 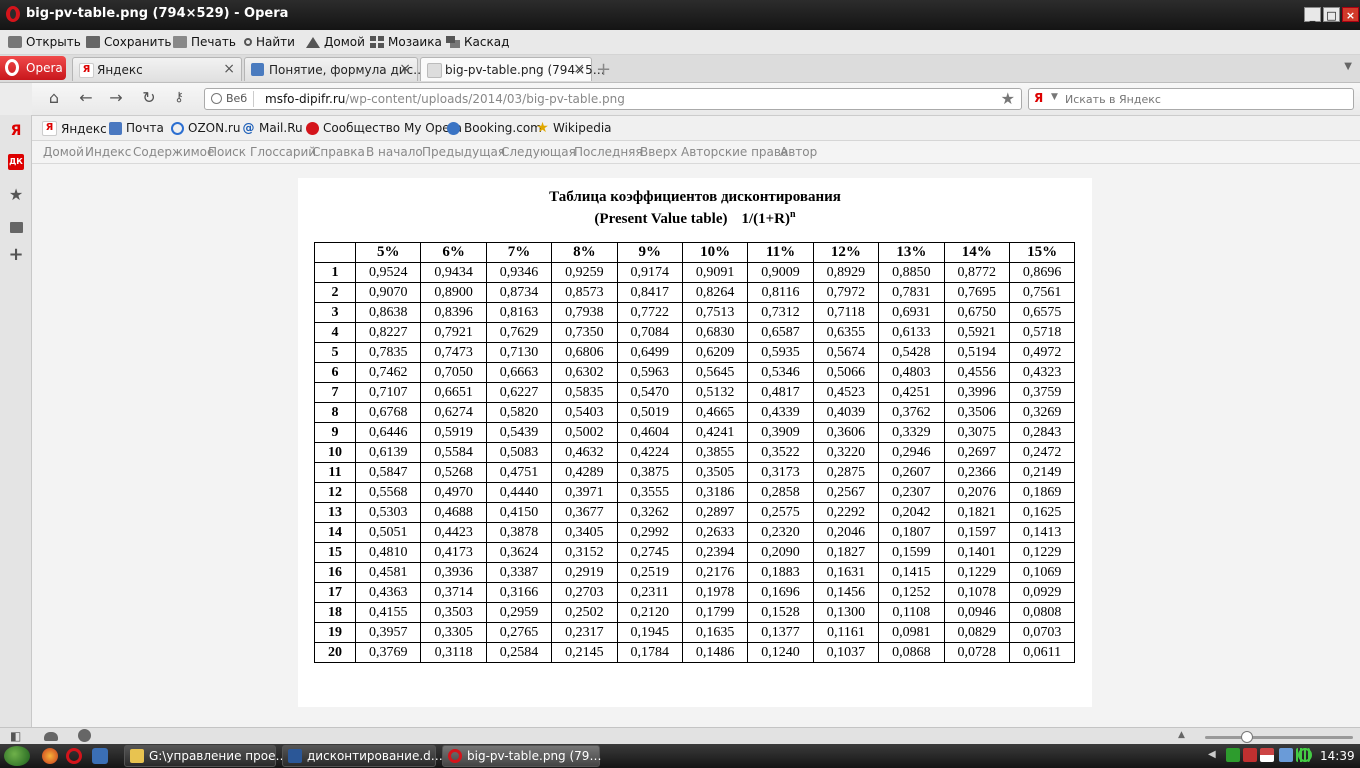 I want to click on find-button: Найти, so click(x=269, y=42).